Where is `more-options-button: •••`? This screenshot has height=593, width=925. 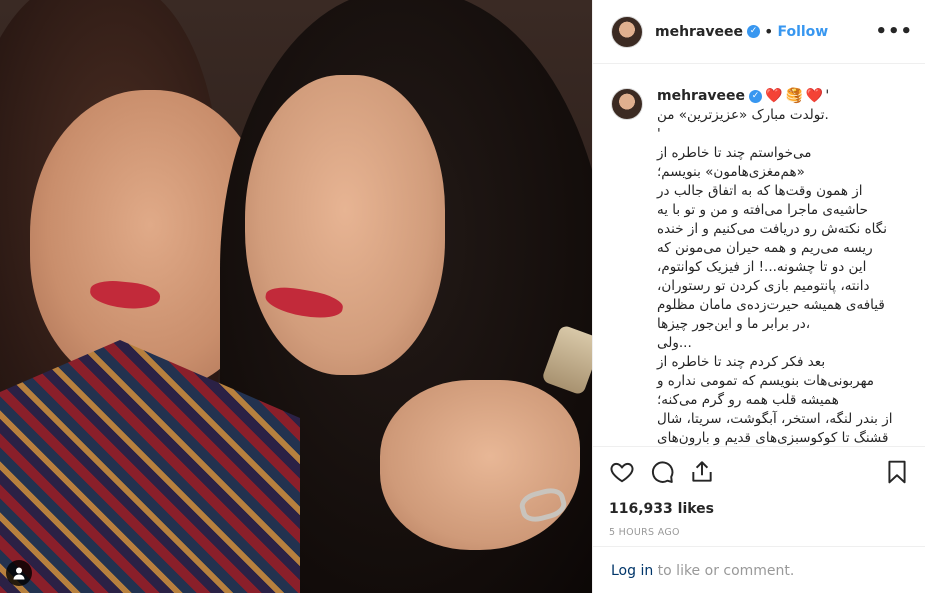
more-options-button: ••• is located at coordinates (894, 31).